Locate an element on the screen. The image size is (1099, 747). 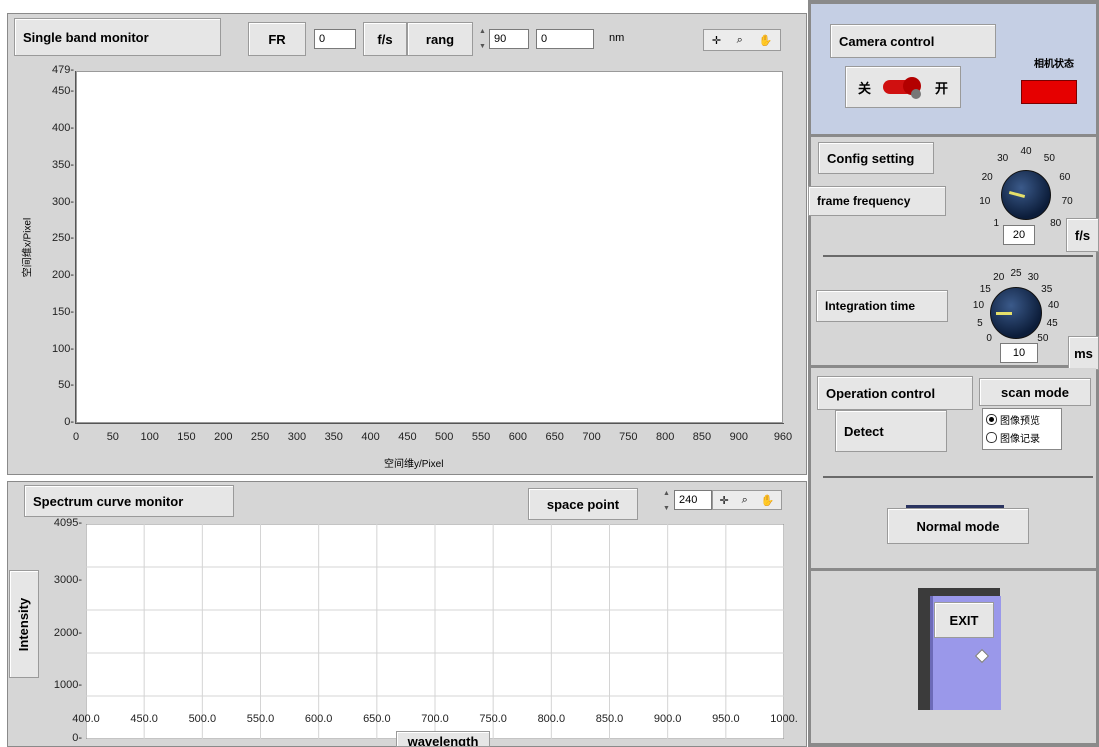
x-tick-label: 700.0 is located at coordinates (435, 719).